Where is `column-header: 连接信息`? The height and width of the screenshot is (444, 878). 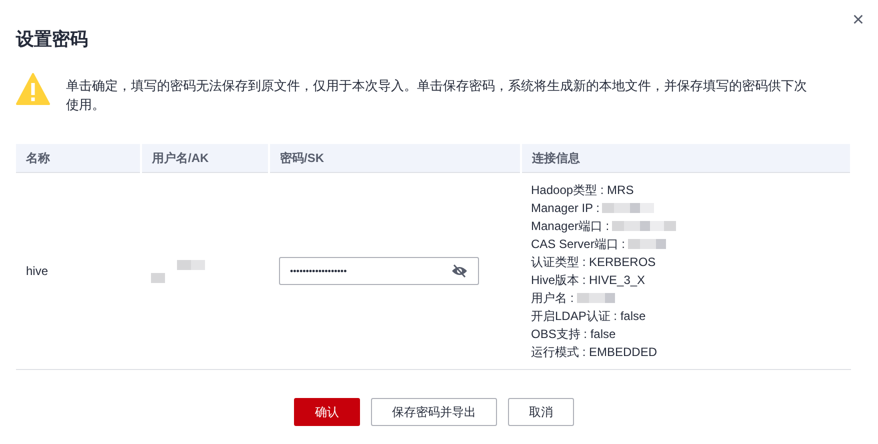 column-header: 连接信息 is located at coordinates (686, 158).